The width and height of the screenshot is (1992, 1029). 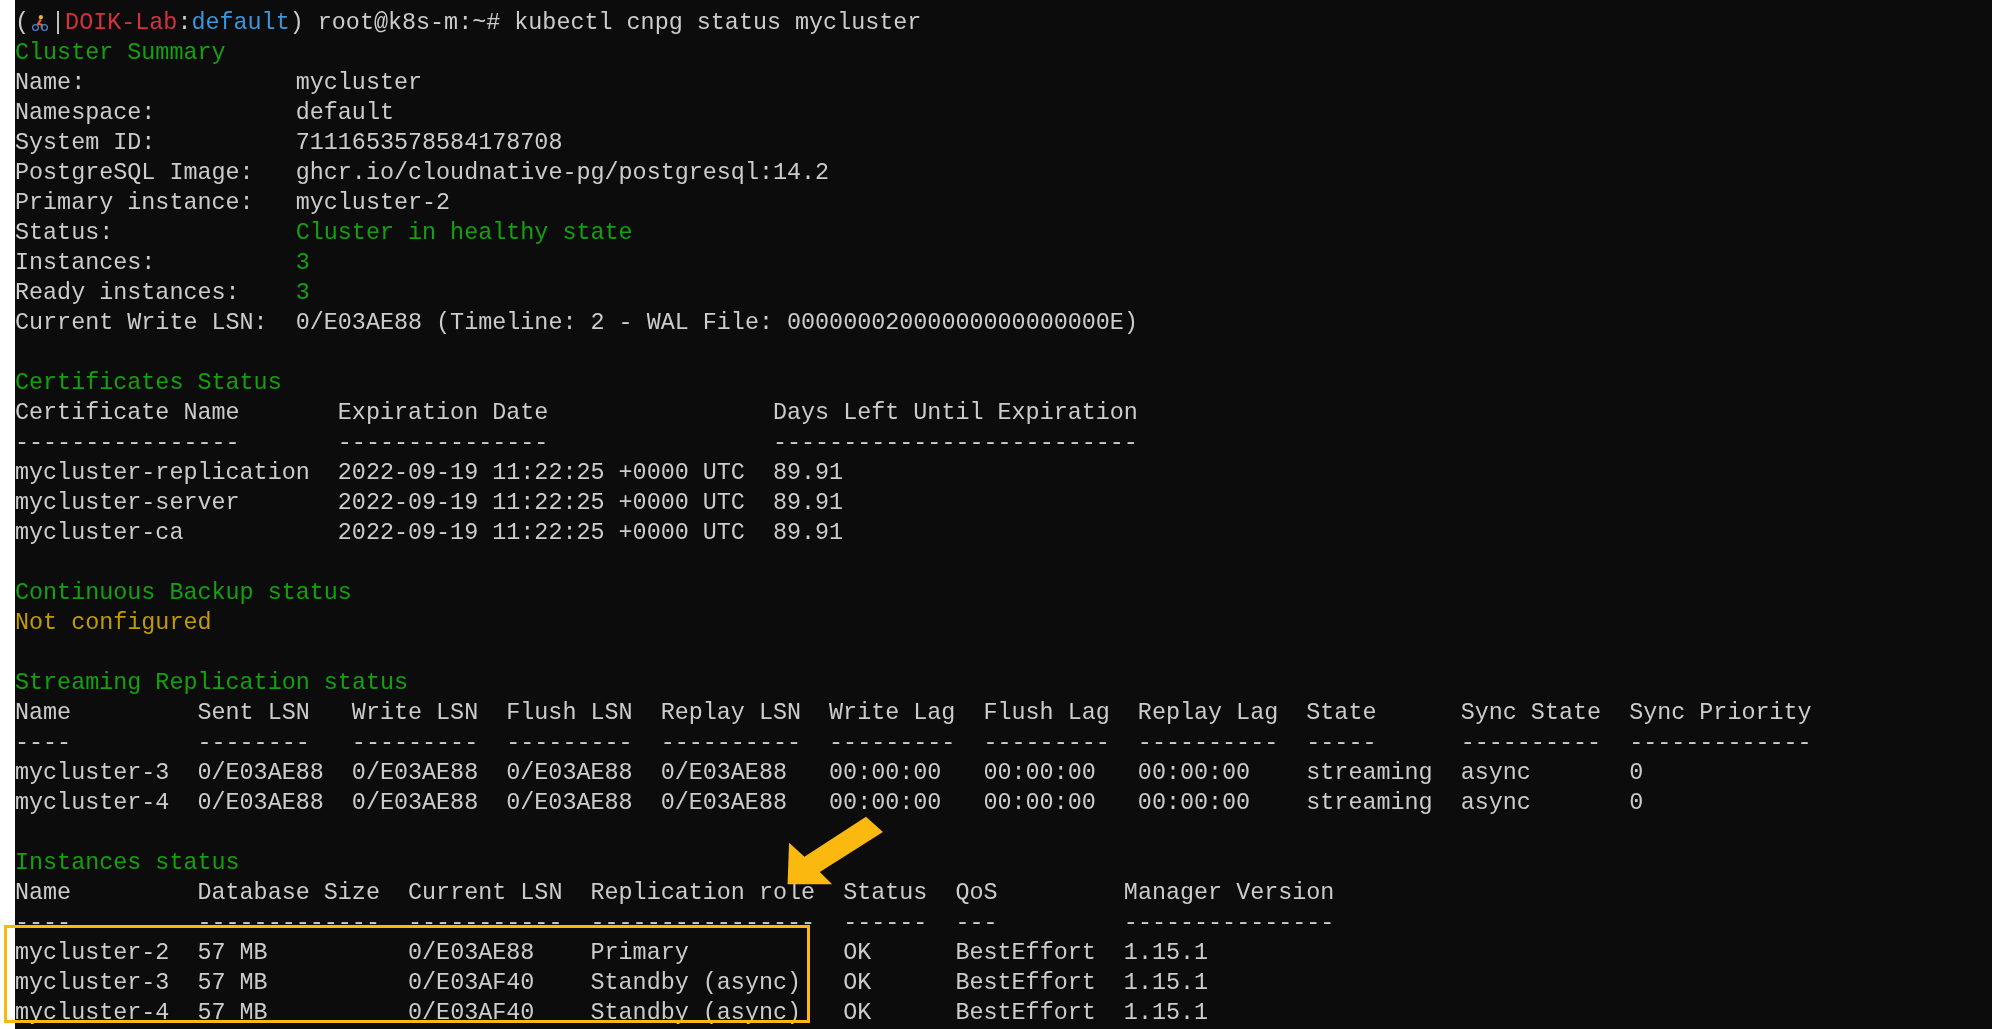 What do you see at coordinates (1208, 713) in the screenshot?
I see `column-header: Replay Lag` at bounding box center [1208, 713].